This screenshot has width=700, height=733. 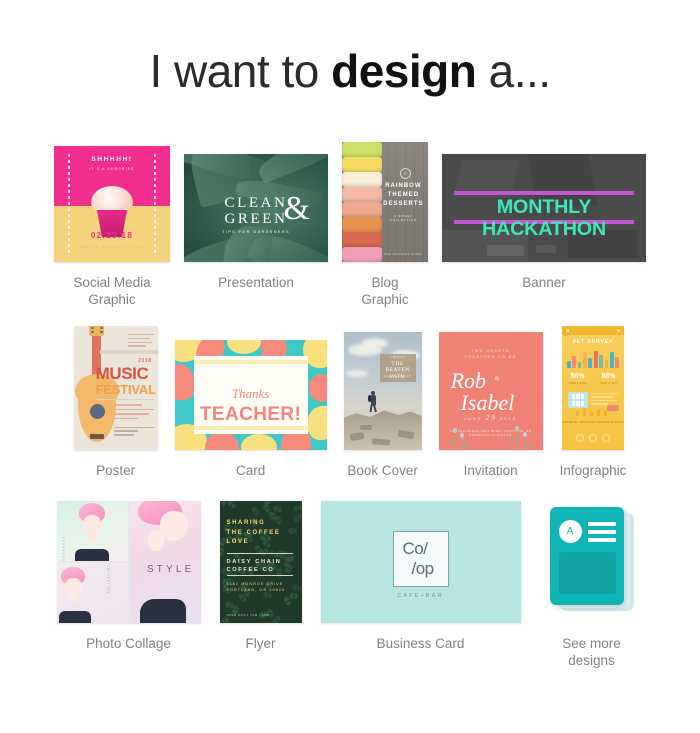 I want to click on design-type-label: Poster, so click(x=116, y=470).